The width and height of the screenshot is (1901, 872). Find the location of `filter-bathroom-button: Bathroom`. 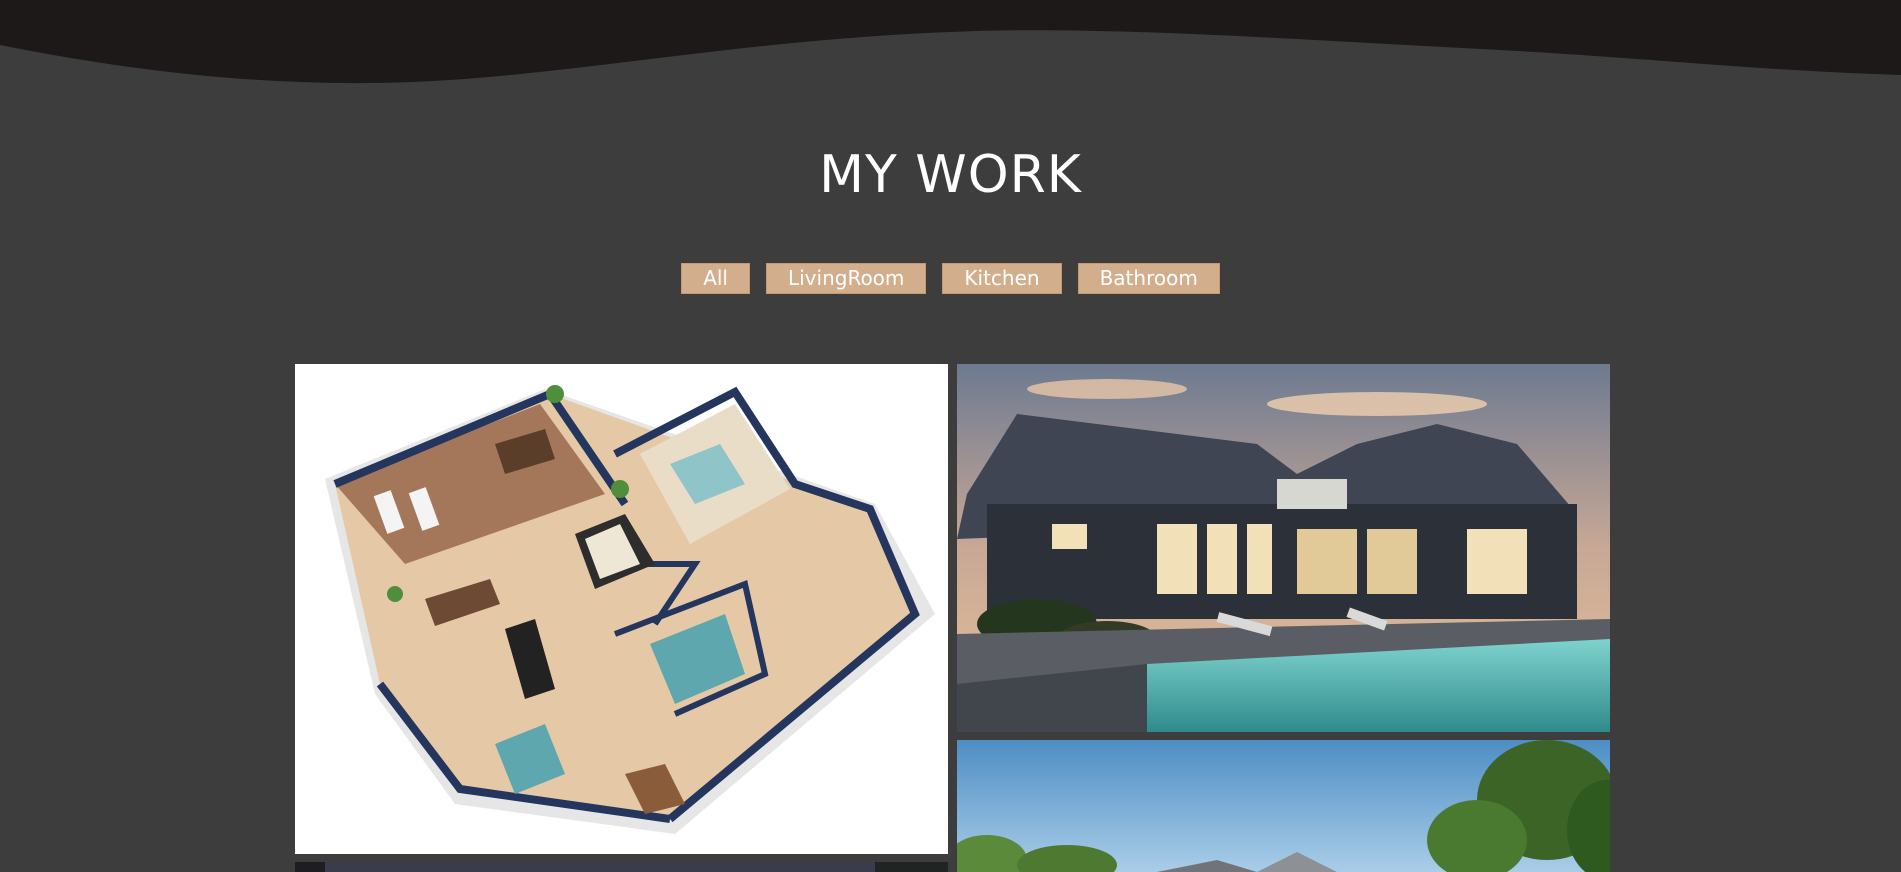

filter-bathroom-button: Bathroom is located at coordinates (1148, 278).